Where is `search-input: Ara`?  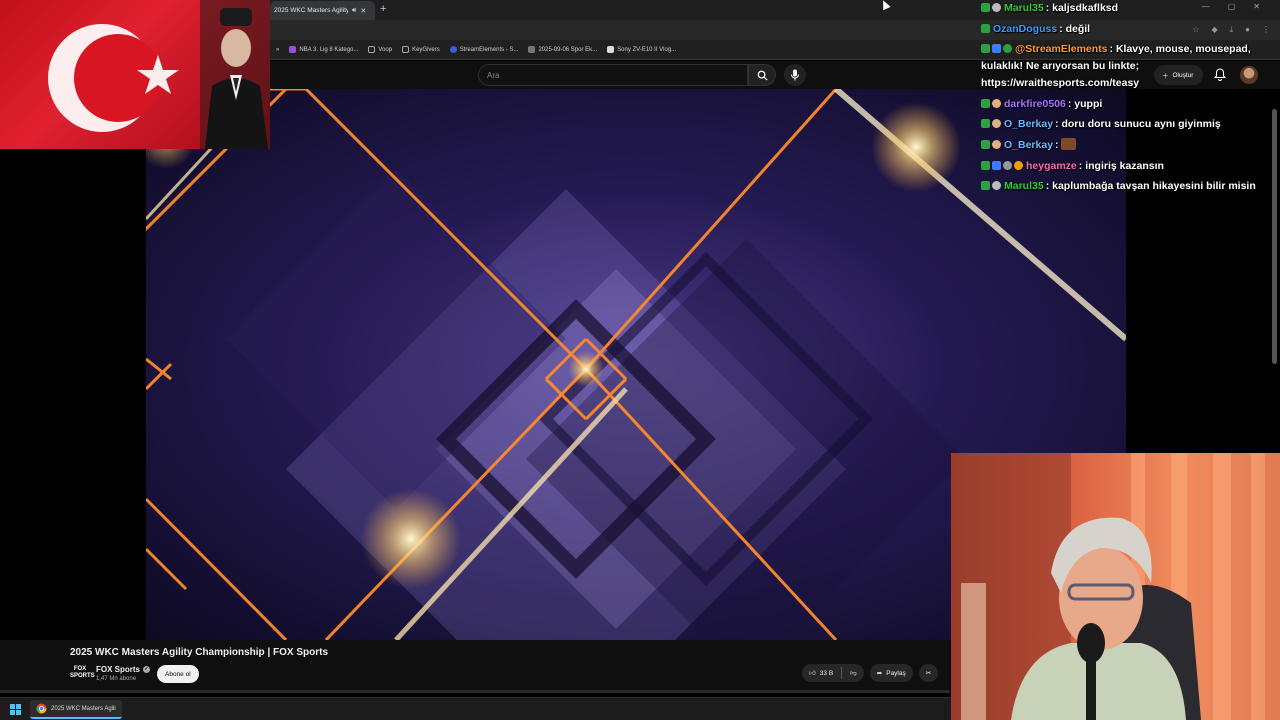 search-input: Ara is located at coordinates (613, 75).